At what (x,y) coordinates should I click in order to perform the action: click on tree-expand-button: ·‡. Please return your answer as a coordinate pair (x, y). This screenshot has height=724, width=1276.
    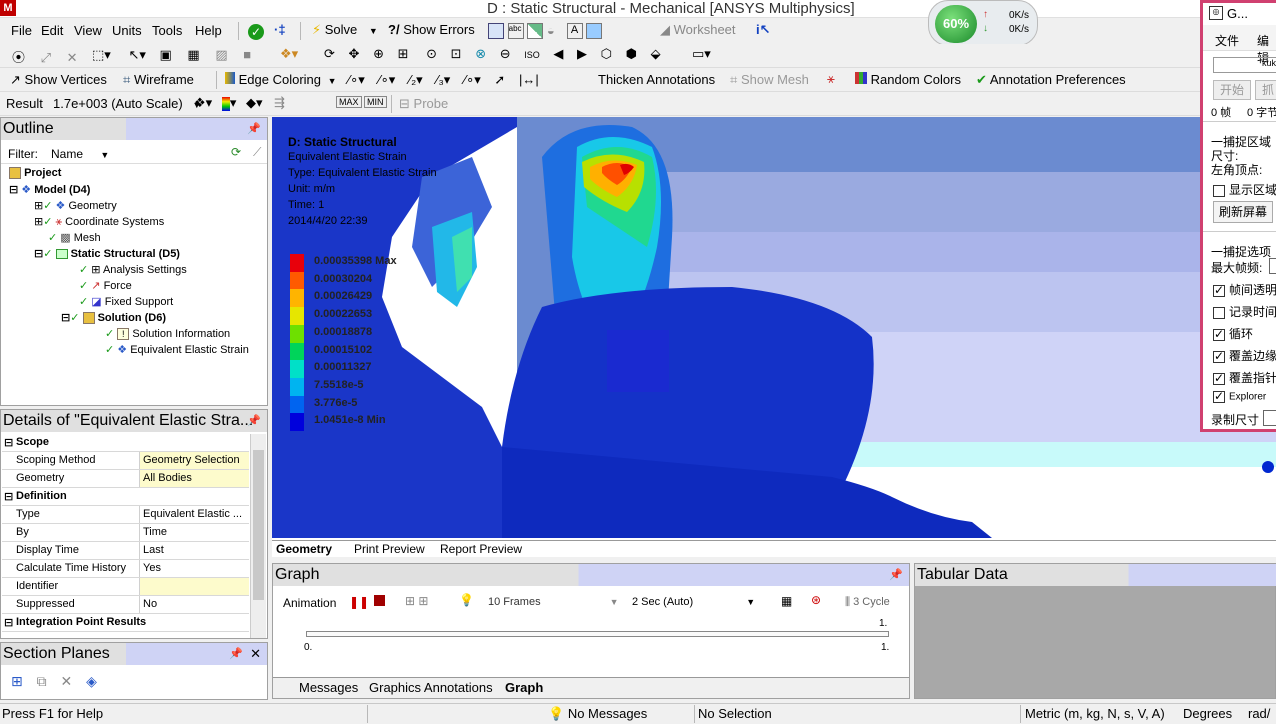
    Looking at the image, I should click on (280, 29).